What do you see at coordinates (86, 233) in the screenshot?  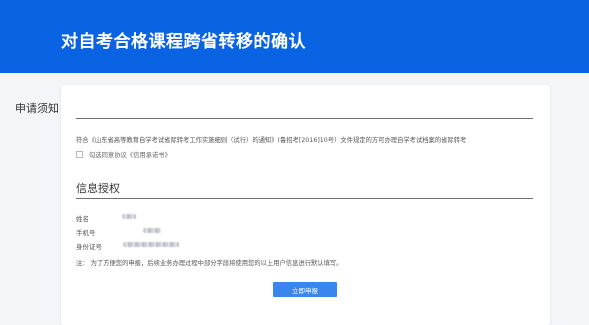 I see `phone-label: 手机号` at bounding box center [86, 233].